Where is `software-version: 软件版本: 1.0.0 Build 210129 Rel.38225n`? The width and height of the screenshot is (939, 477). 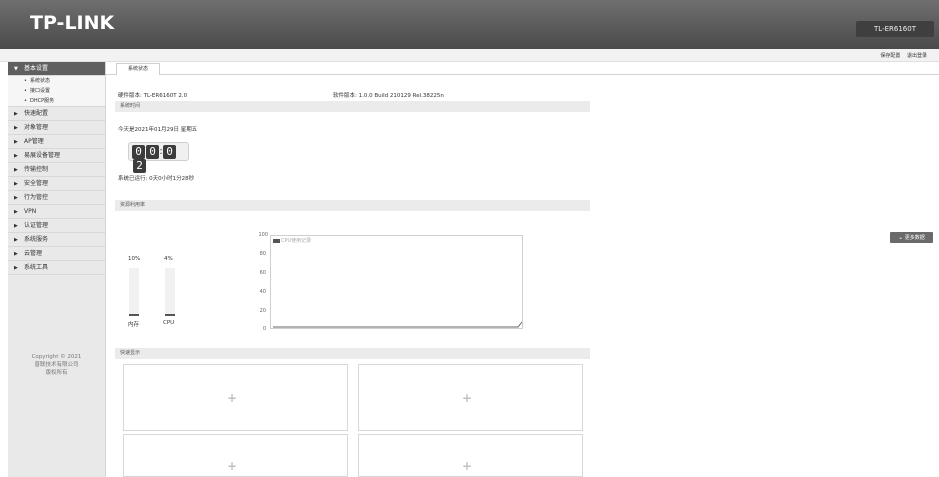 software-version: 软件版本: 1.0.0 Build 210129 Rel.38225n is located at coordinates (388, 96).